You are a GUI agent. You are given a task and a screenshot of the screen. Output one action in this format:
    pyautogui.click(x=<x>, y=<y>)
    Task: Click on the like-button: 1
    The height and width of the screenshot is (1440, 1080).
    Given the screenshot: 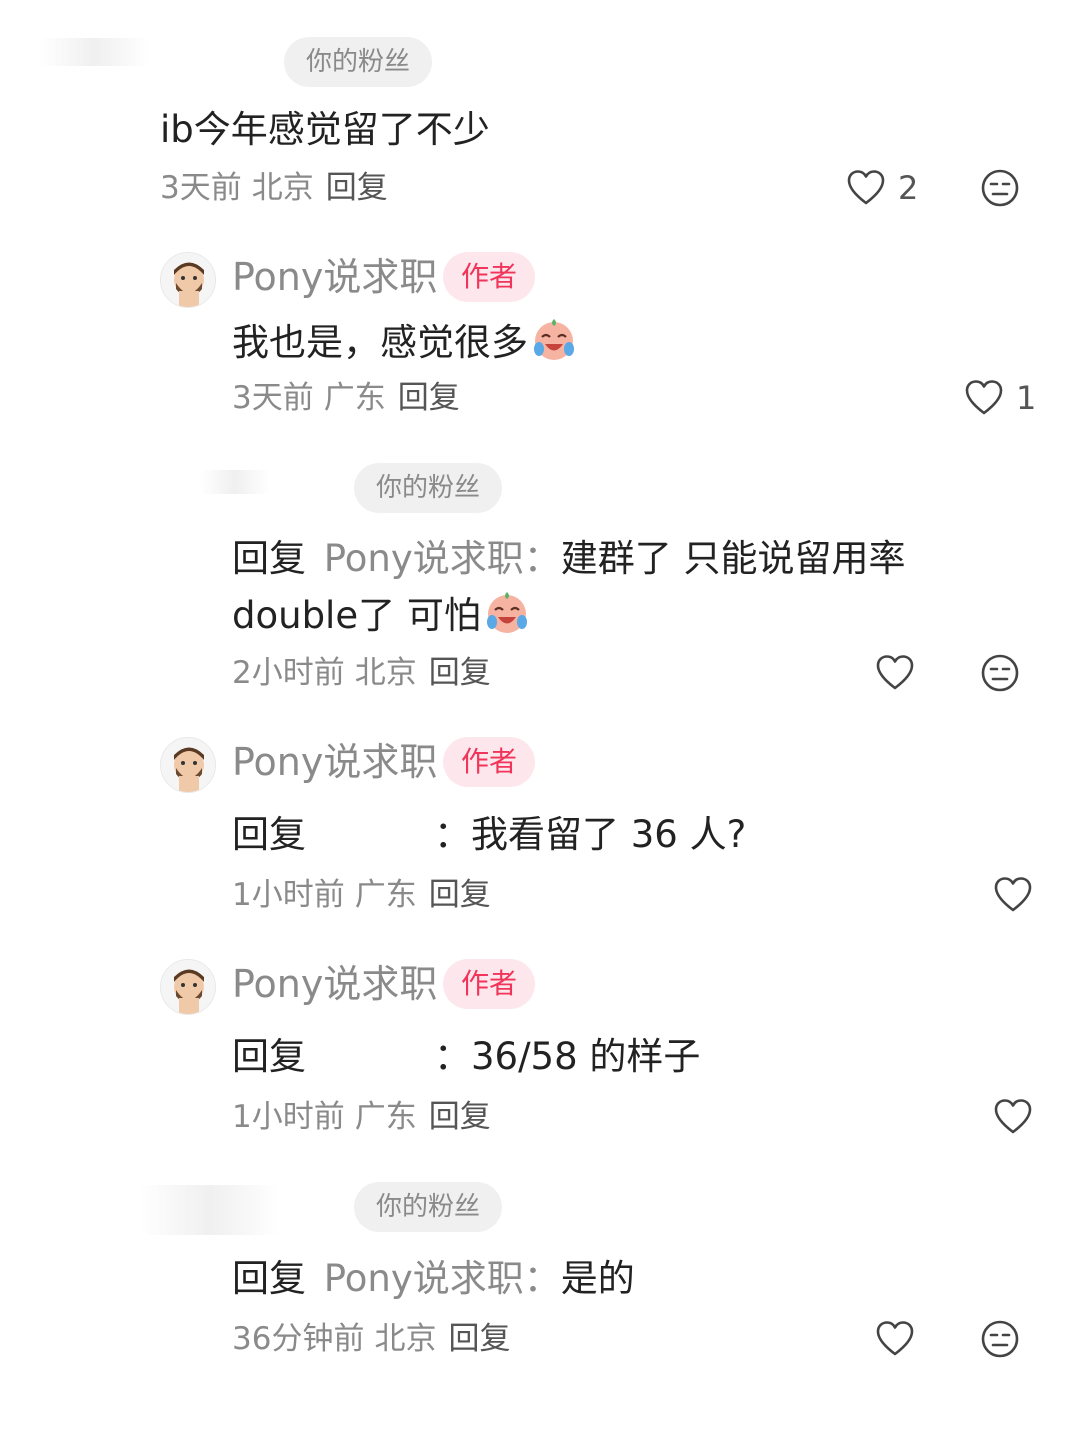 What is the action you would take?
    pyautogui.click(x=1000, y=398)
    